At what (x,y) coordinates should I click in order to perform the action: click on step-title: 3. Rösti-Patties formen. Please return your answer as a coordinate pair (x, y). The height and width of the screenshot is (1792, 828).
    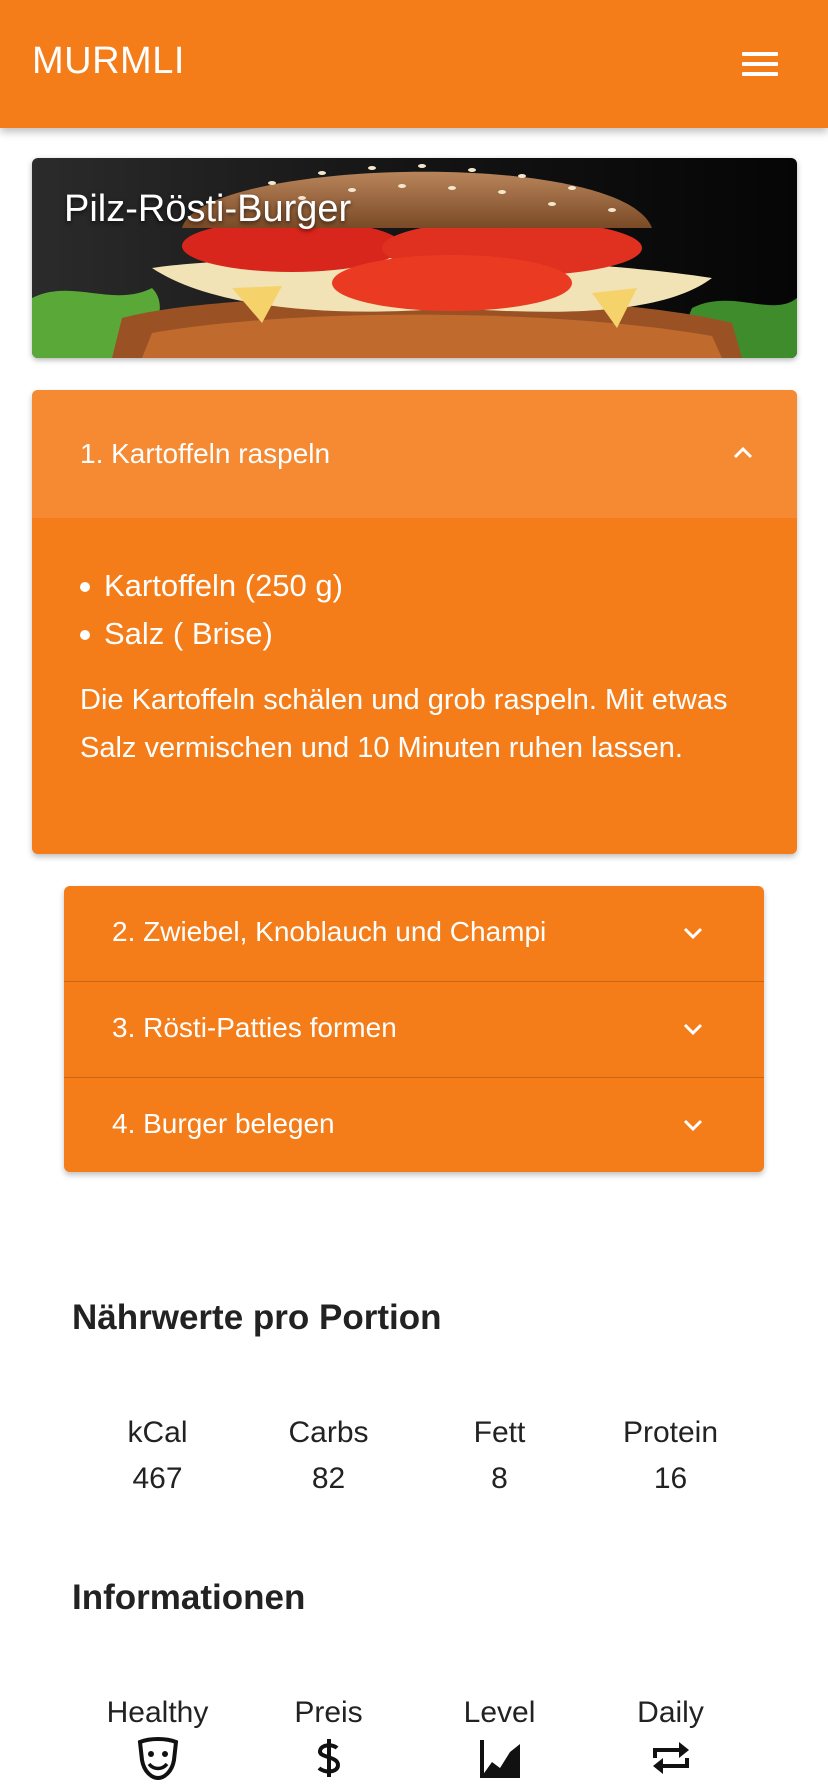
    Looking at the image, I should click on (254, 1027).